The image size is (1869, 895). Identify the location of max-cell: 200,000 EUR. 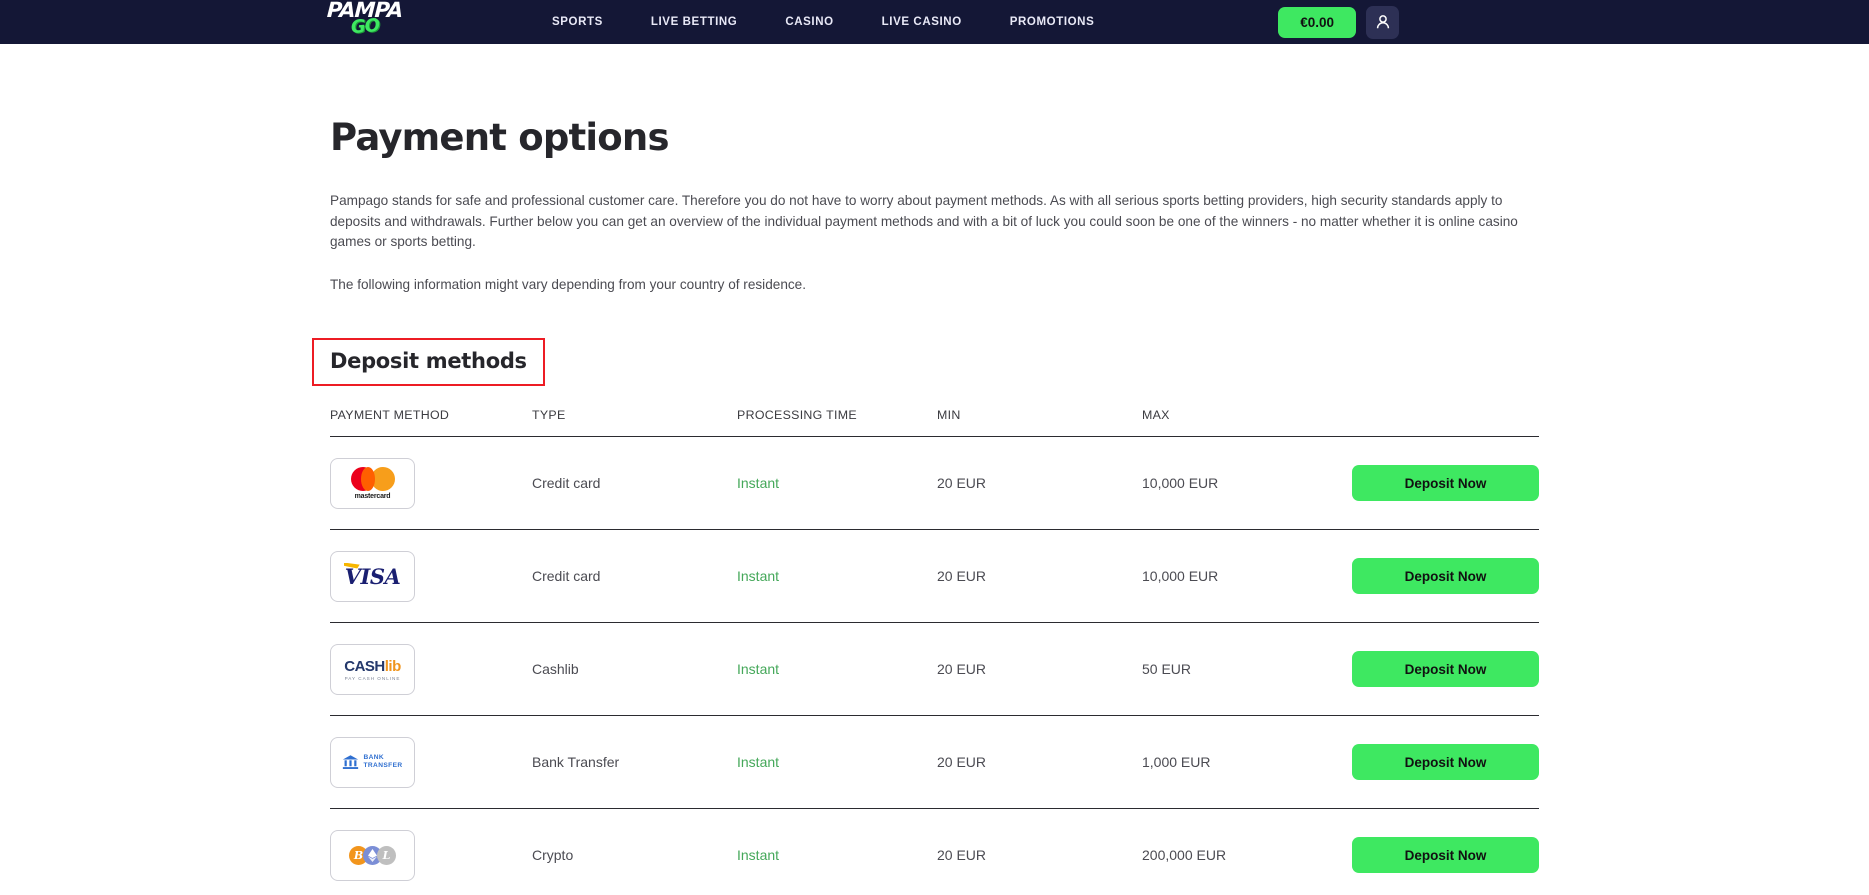
(1184, 855).